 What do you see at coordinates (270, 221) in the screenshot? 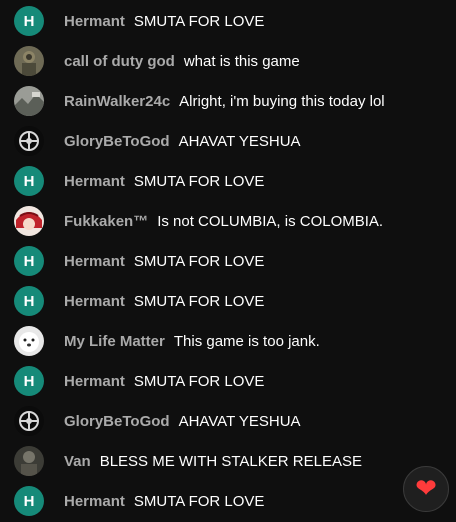
I see `message-text: Is not COLUMBIA, is COLOMBIA.` at bounding box center [270, 221].